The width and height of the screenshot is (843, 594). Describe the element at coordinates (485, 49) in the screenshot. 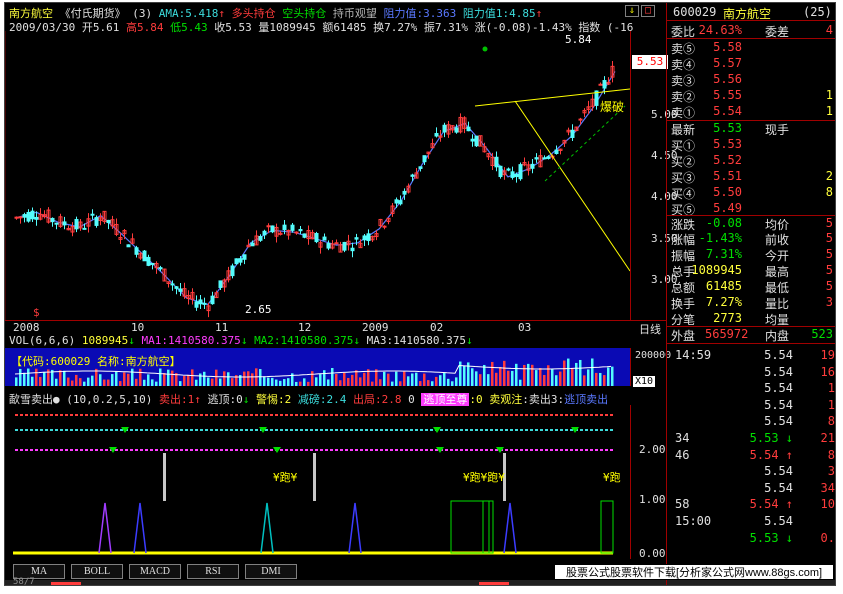

I see `signal-dot` at that location.